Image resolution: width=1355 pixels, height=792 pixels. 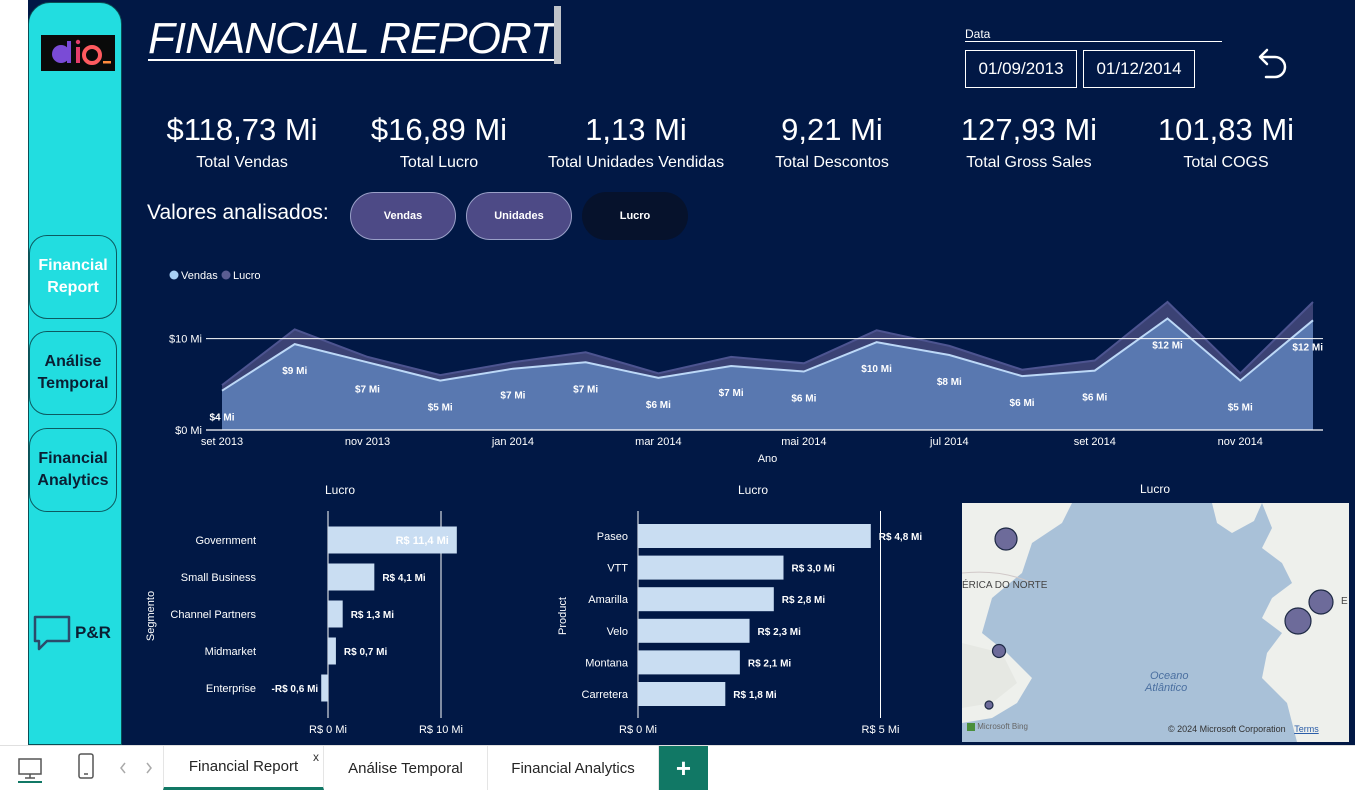 I want to click on kpi-total-vendas: $118,73 Mi Total Vendas, so click(x=242, y=141).